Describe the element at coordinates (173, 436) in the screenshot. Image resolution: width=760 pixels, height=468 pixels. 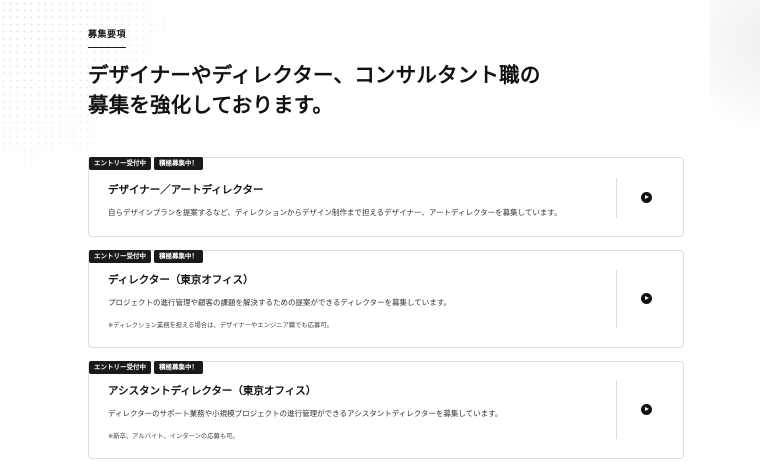
I see `job-note: ※新卒、アルバイト、インターンの応募も可。` at that location.